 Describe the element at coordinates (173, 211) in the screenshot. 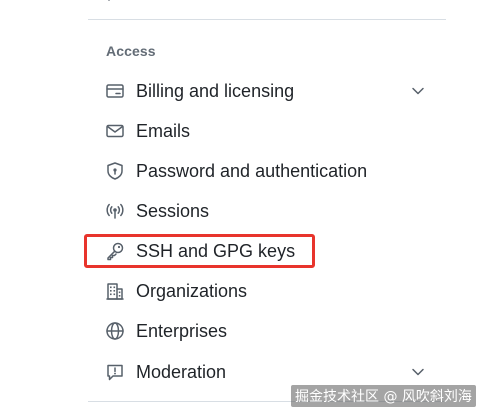

I see `sidebar-item-label: Sessions` at that location.